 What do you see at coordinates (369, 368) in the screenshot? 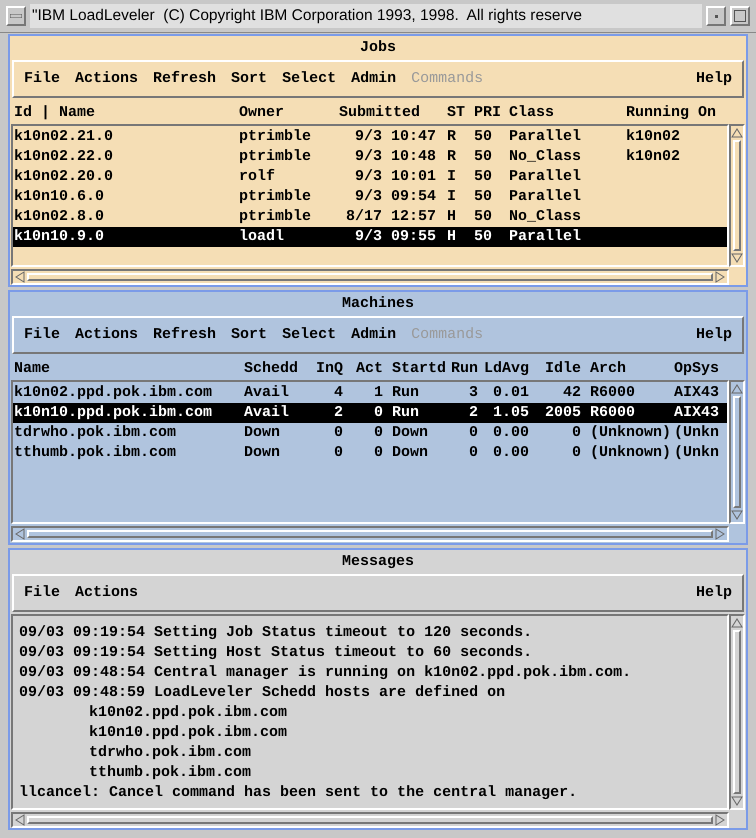
I see `column-header: Act` at bounding box center [369, 368].